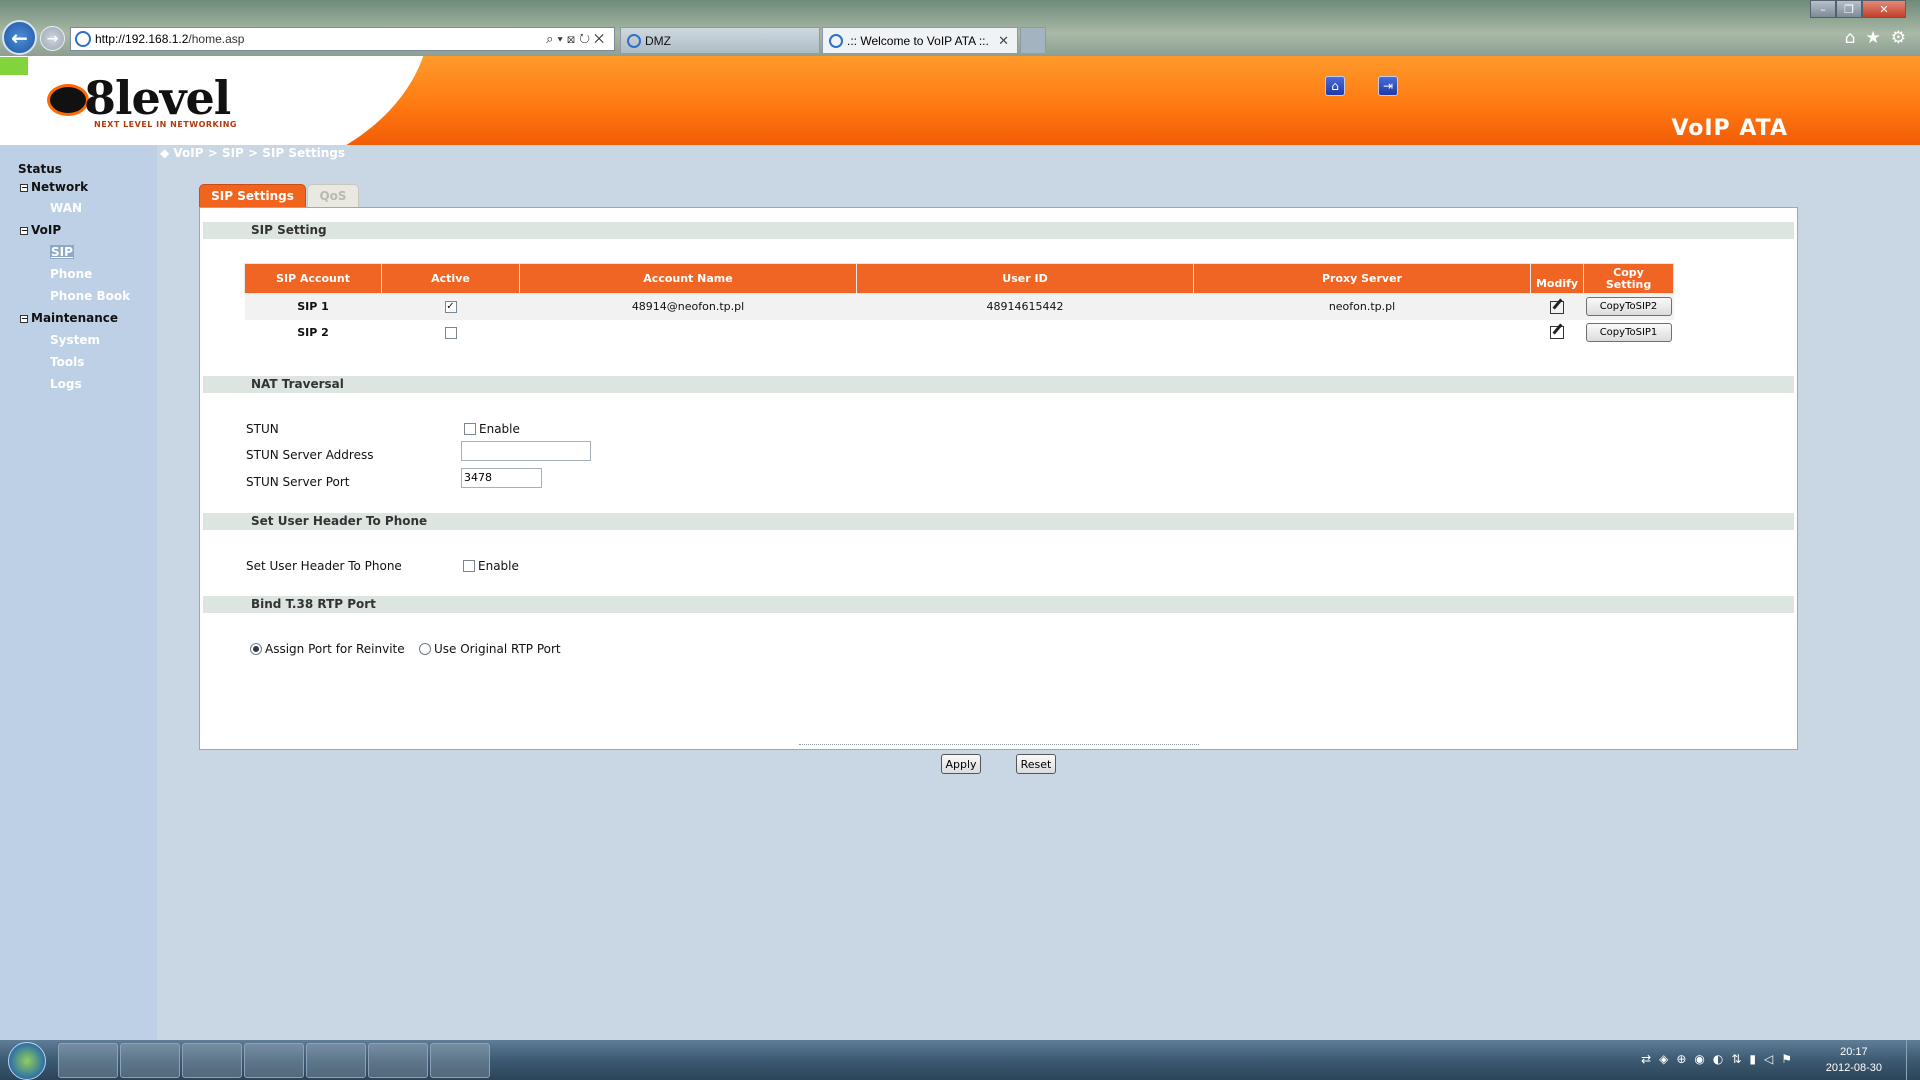  I want to click on stun-server-port-input: 3478, so click(501, 478).